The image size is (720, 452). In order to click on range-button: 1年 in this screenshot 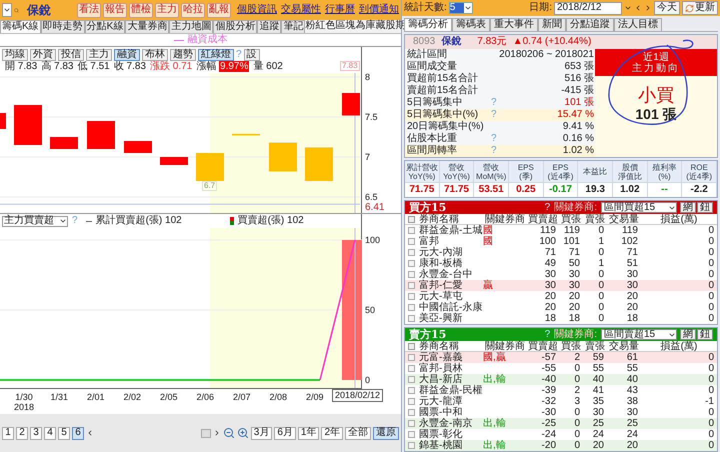, I will do `click(309, 433)`.